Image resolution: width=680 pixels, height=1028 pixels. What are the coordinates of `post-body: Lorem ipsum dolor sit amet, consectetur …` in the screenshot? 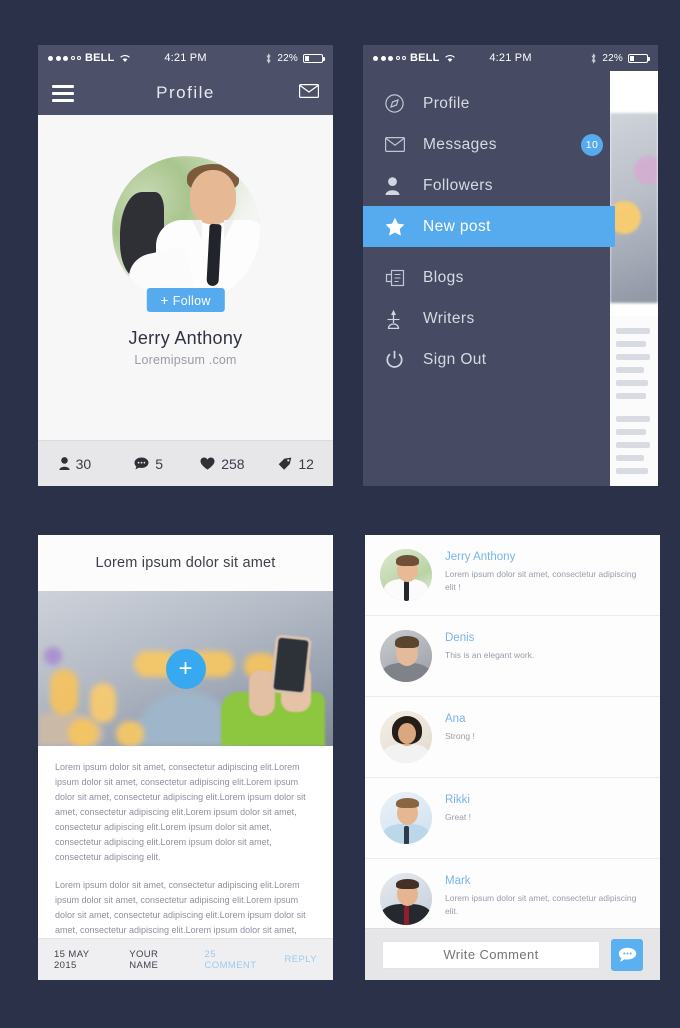 It's located at (185, 857).